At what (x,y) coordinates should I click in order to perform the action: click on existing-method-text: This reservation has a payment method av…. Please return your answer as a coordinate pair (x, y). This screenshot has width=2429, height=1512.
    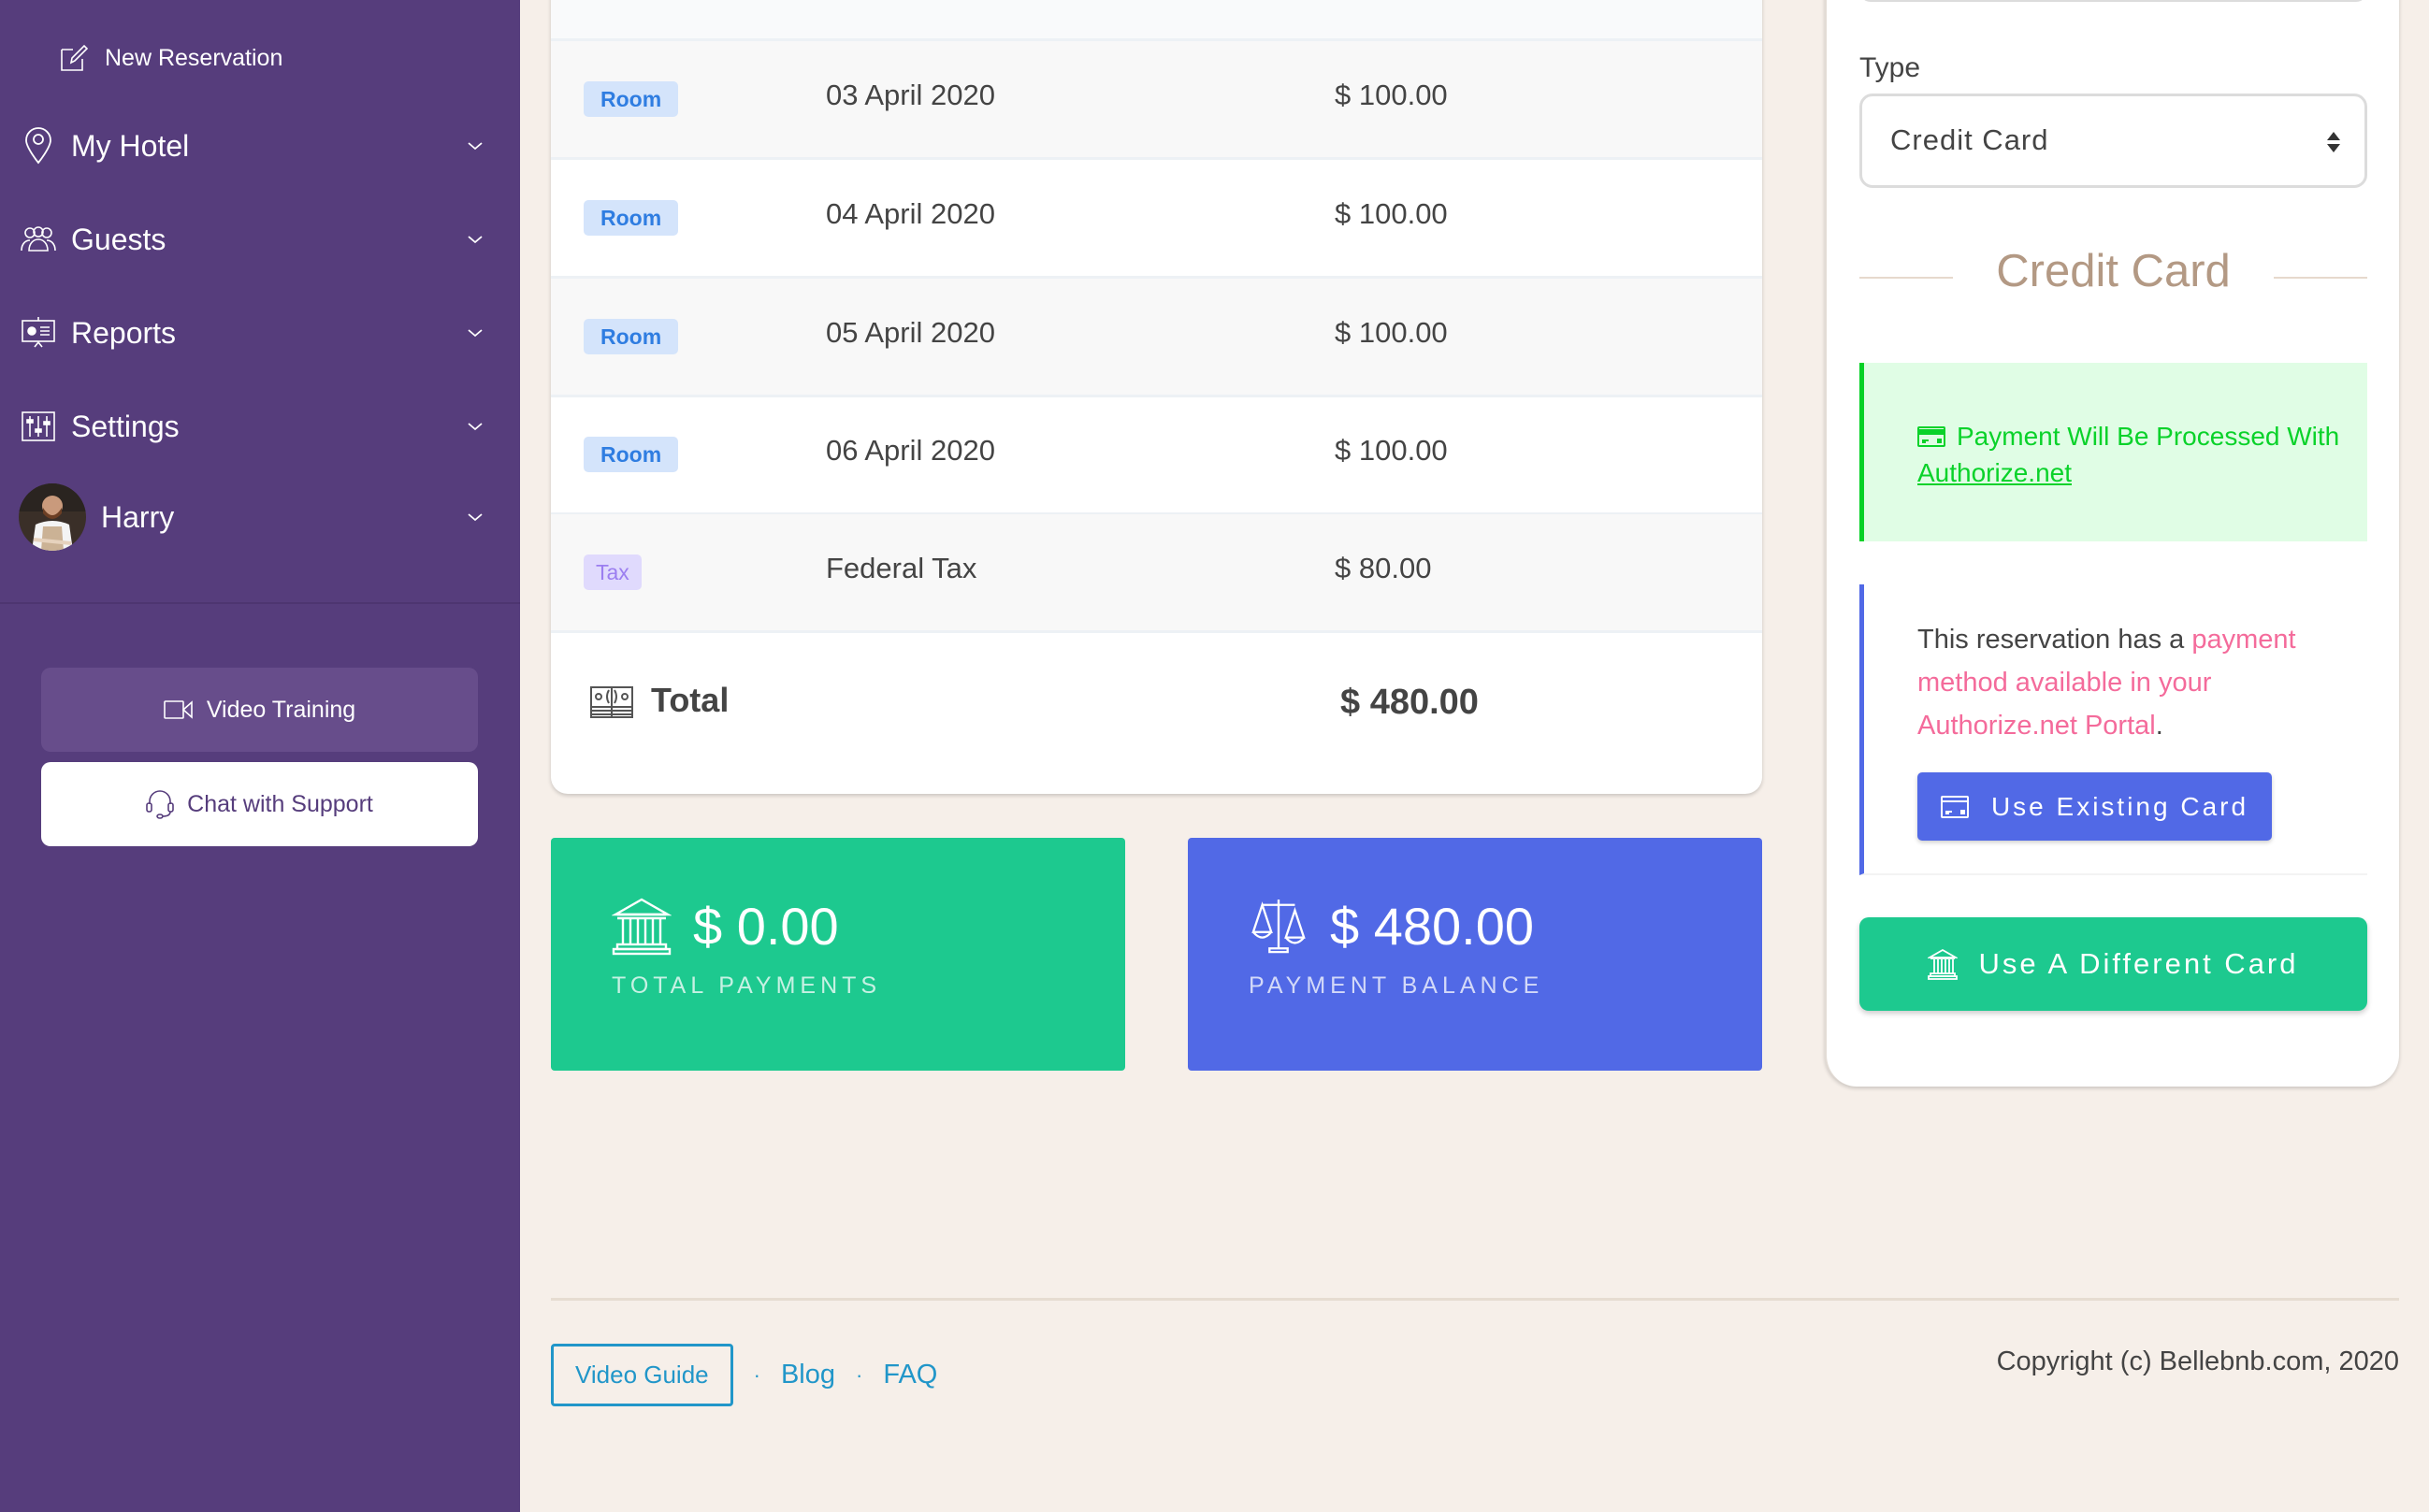
    Looking at the image, I should click on (2123, 682).